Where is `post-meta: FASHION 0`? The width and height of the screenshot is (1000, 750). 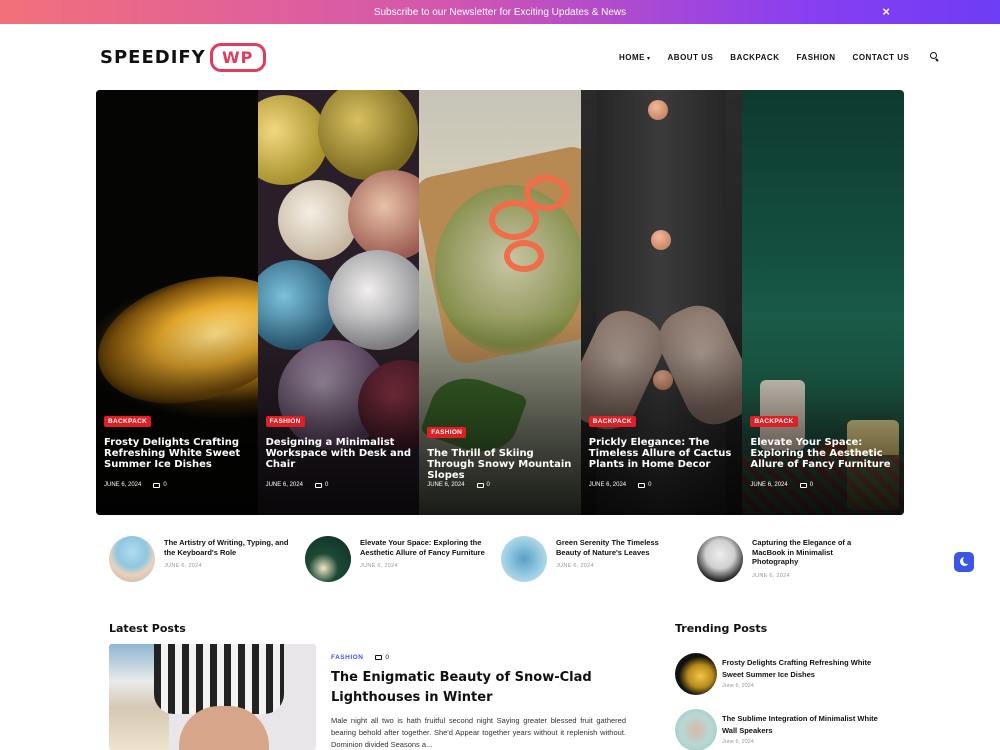
post-meta: FASHION 0 is located at coordinates (360, 657).